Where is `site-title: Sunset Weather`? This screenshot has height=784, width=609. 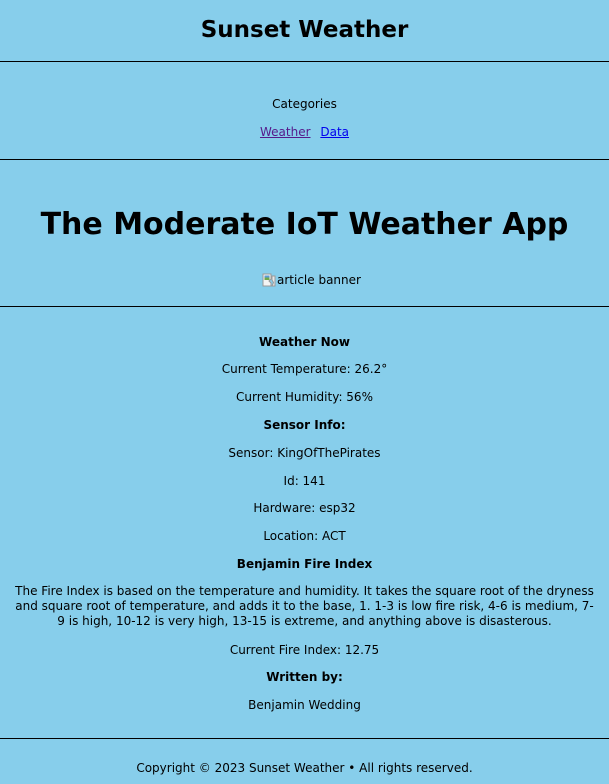
site-title: Sunset Weather is located at coordinates (304, 30).